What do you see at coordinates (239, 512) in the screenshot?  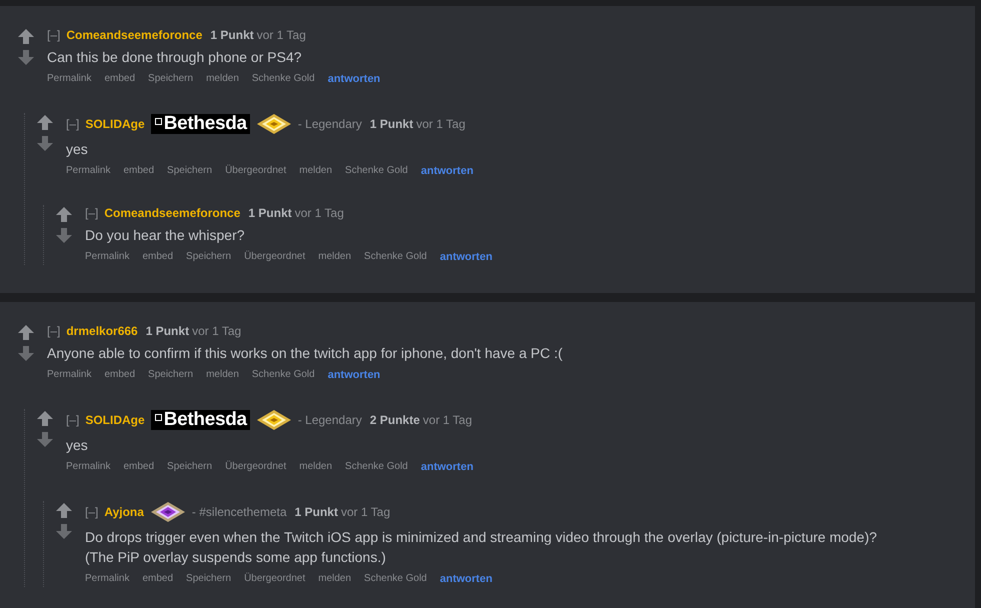 I see `user-flair: - #silencethemeta` at bounding box center [239, 512].